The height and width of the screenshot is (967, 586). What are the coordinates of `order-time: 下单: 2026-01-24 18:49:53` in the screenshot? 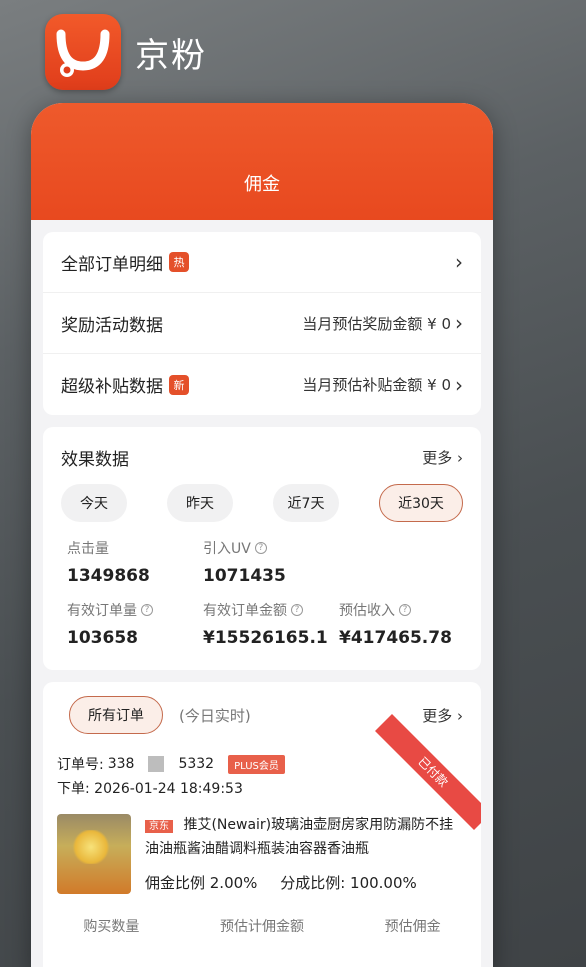 It's located at (150, 789).